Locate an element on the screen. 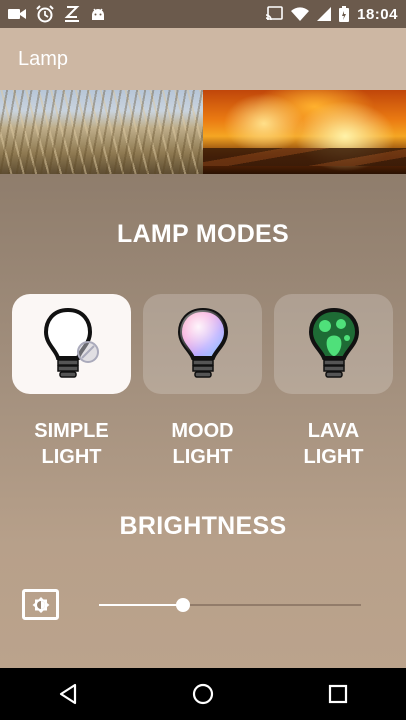 The height and width of the screenshot is (720, 406). status-right-icons: 18:04 is located at coordinates (331, 14).